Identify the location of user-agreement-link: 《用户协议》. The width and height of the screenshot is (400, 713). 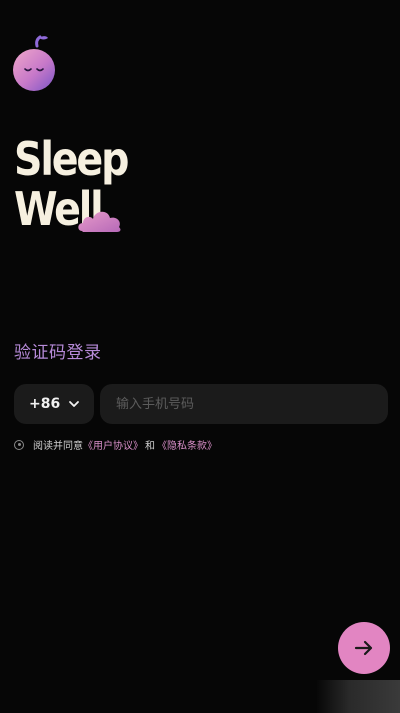
(113, 444).